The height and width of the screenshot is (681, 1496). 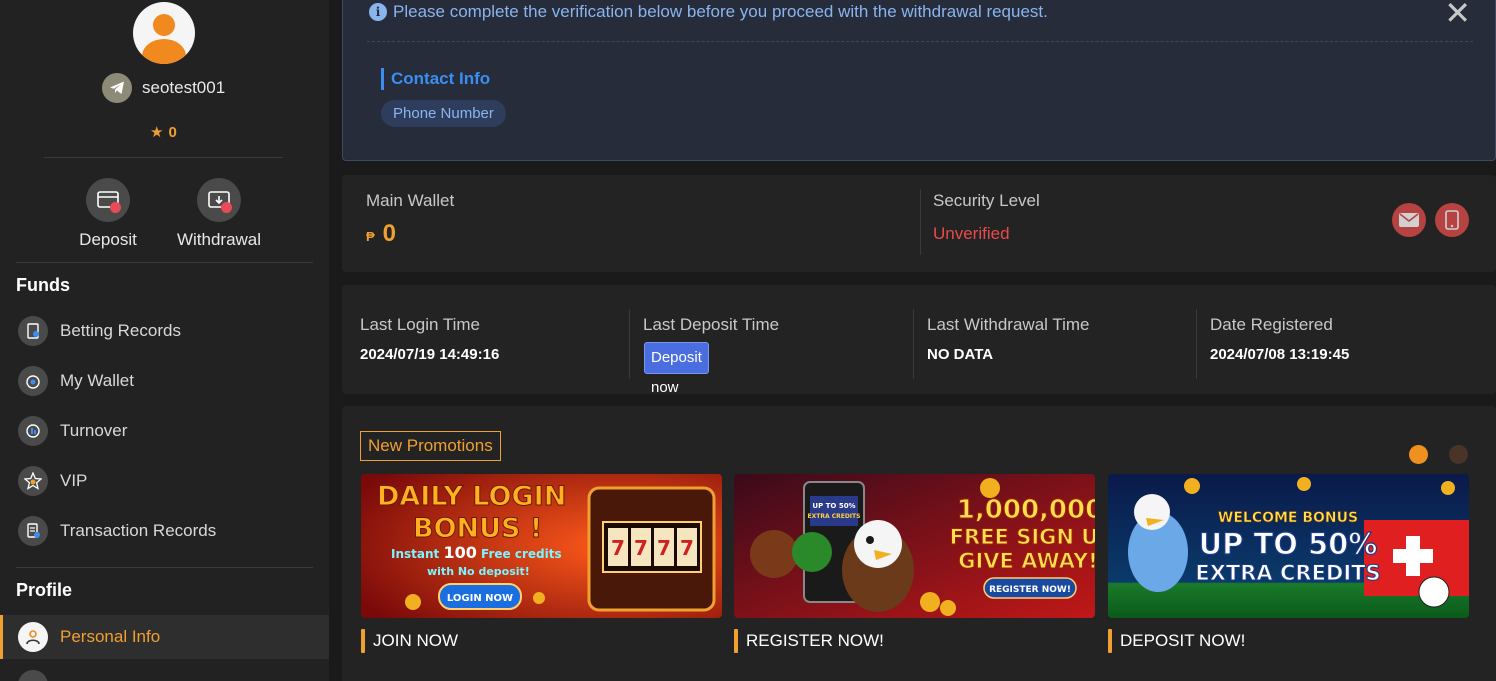 What do you see at coordinates (219, 200) in the screenshot?
I see `withdrawal-icon` at bounding box center [219, 200].